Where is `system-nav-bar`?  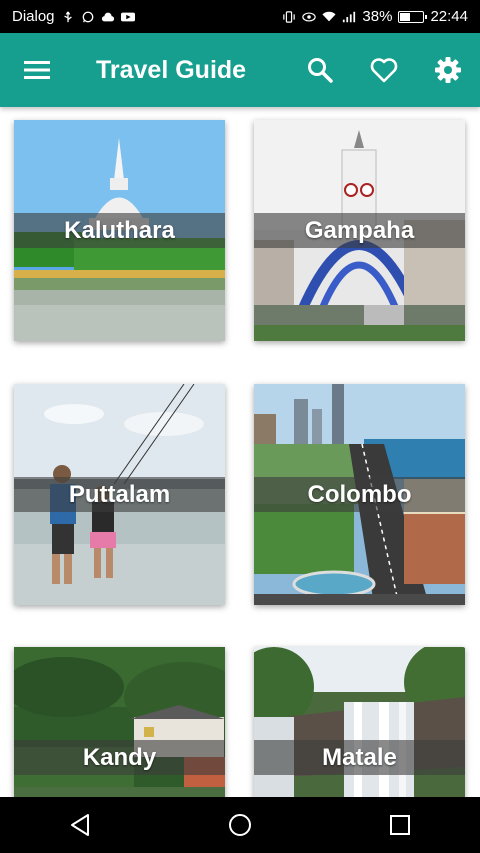 system-nav-bar is located at coordinates (240, 825).